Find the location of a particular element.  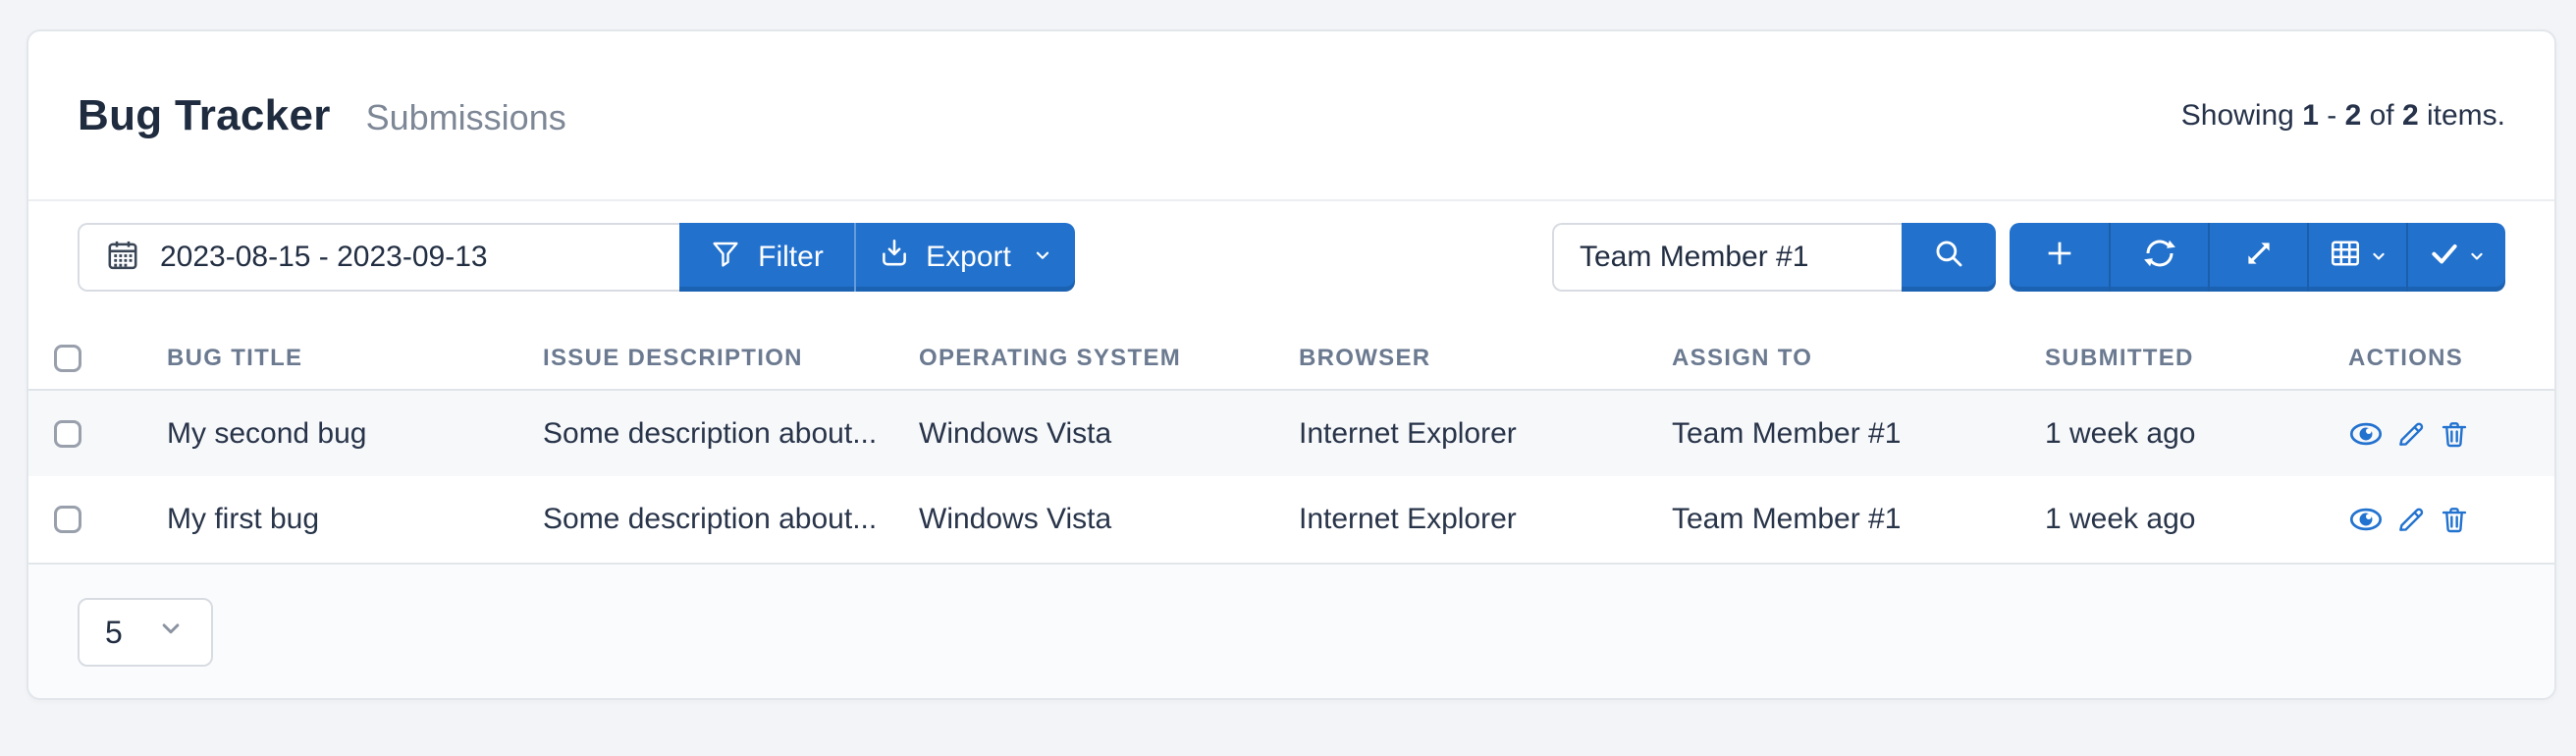

grid-icon is located at coordinates (2345, 257).